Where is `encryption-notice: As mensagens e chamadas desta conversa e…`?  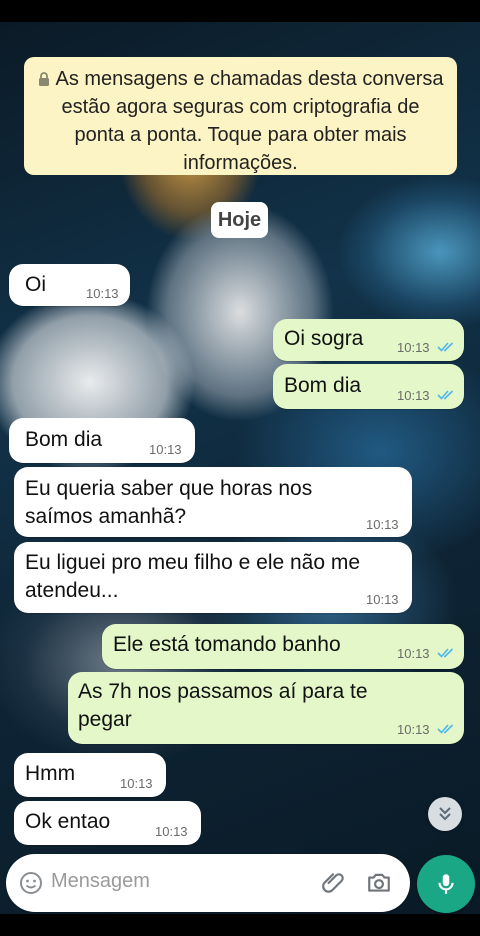
encryption-notice: As mensagens e chamadas desta conversa e… is located at coordinates (240, 116).